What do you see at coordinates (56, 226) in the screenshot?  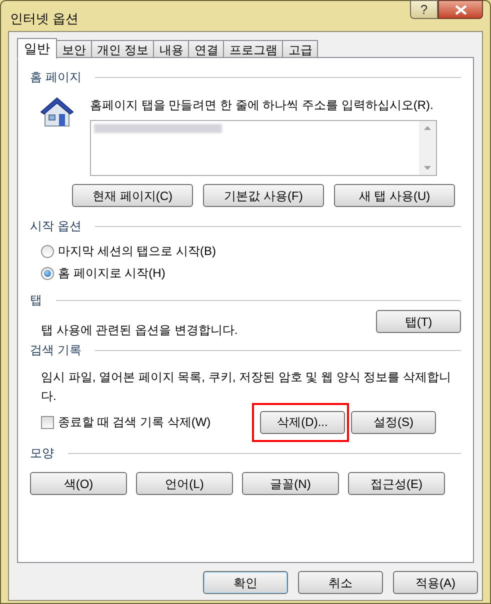 I see `section-heading: 시작 옵션` at bounding box center [56, 226].